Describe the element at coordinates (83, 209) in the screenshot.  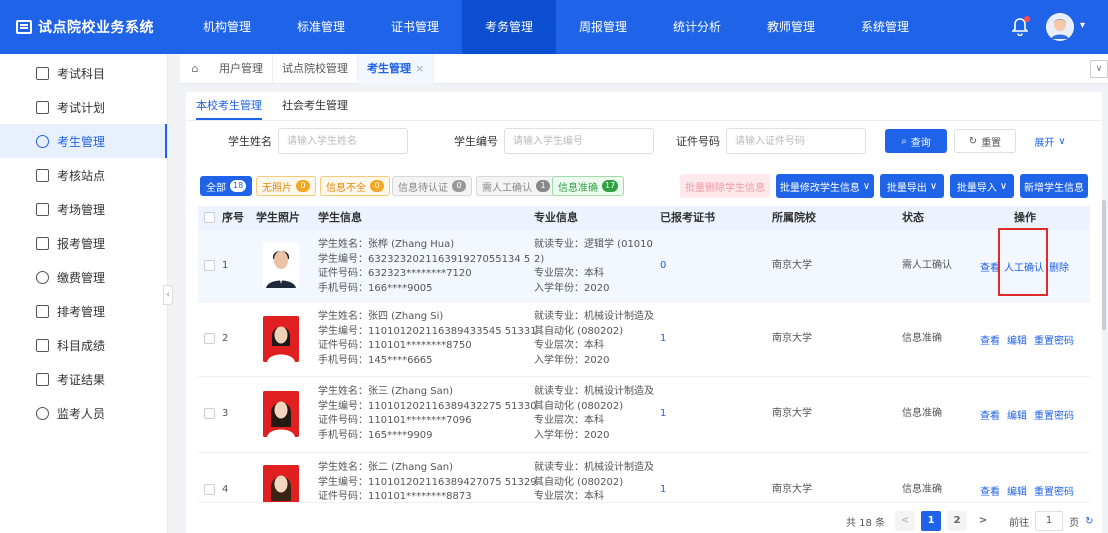
I see `sidebar-item-rooms: 考场管理` at that location.